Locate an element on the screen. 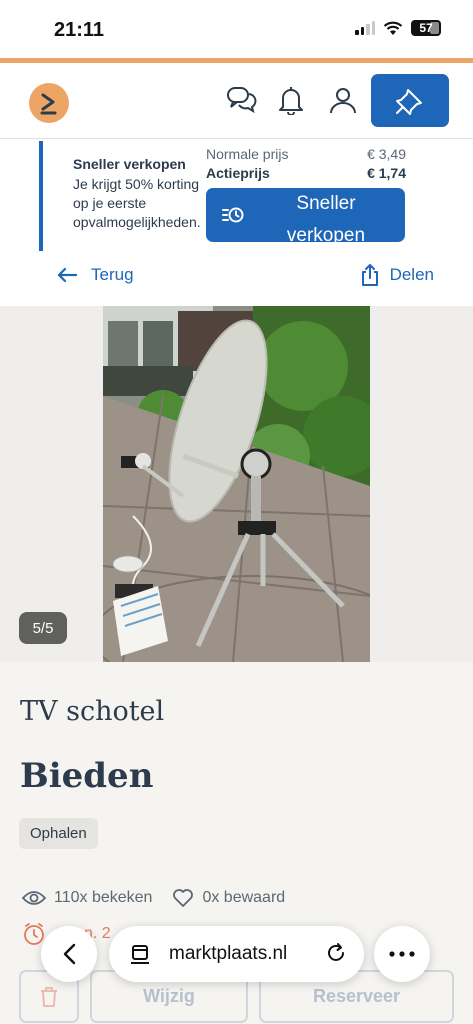  browser-back-button is located at coordinates (69, 954).